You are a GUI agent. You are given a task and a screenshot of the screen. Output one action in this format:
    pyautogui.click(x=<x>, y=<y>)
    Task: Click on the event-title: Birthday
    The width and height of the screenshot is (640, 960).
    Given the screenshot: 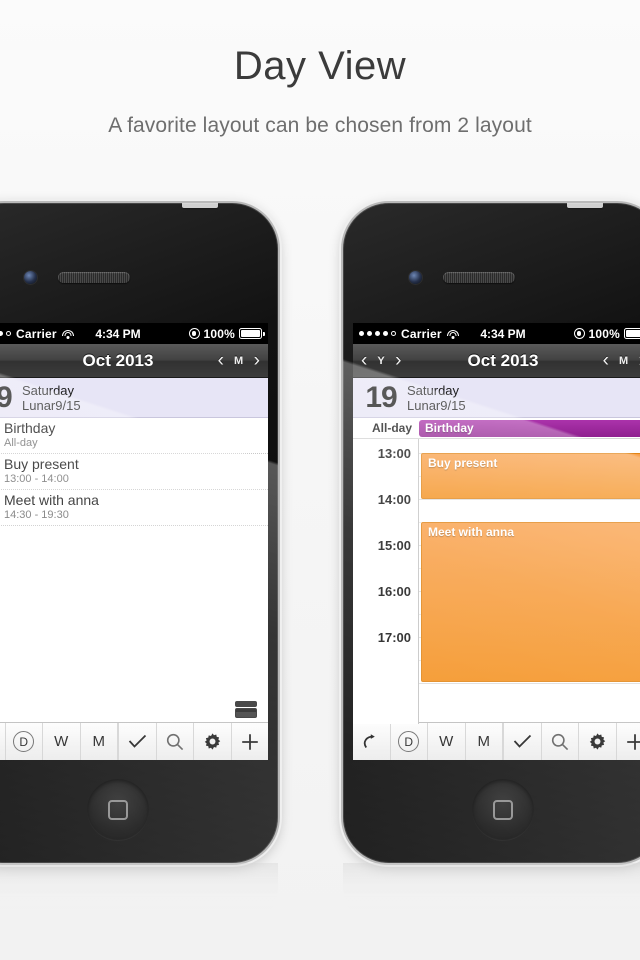 What is the action you would take?
    pyautogui.click(x=30, y=427)
    